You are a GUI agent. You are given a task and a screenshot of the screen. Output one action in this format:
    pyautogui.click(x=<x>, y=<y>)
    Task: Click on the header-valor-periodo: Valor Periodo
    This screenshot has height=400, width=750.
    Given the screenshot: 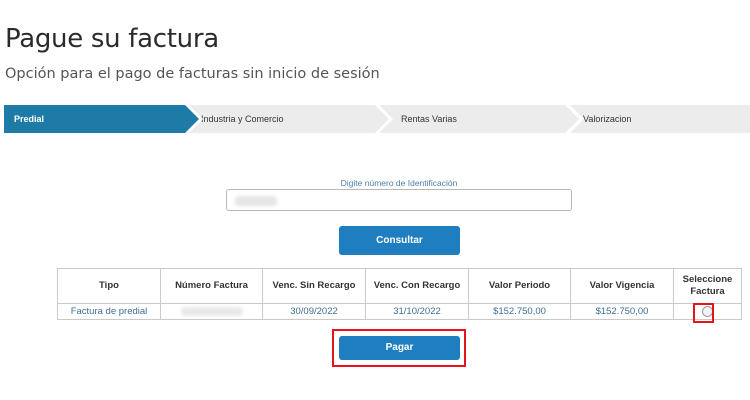 What is the action you would take?
    pyautogui.click(x=519, y=286)
    